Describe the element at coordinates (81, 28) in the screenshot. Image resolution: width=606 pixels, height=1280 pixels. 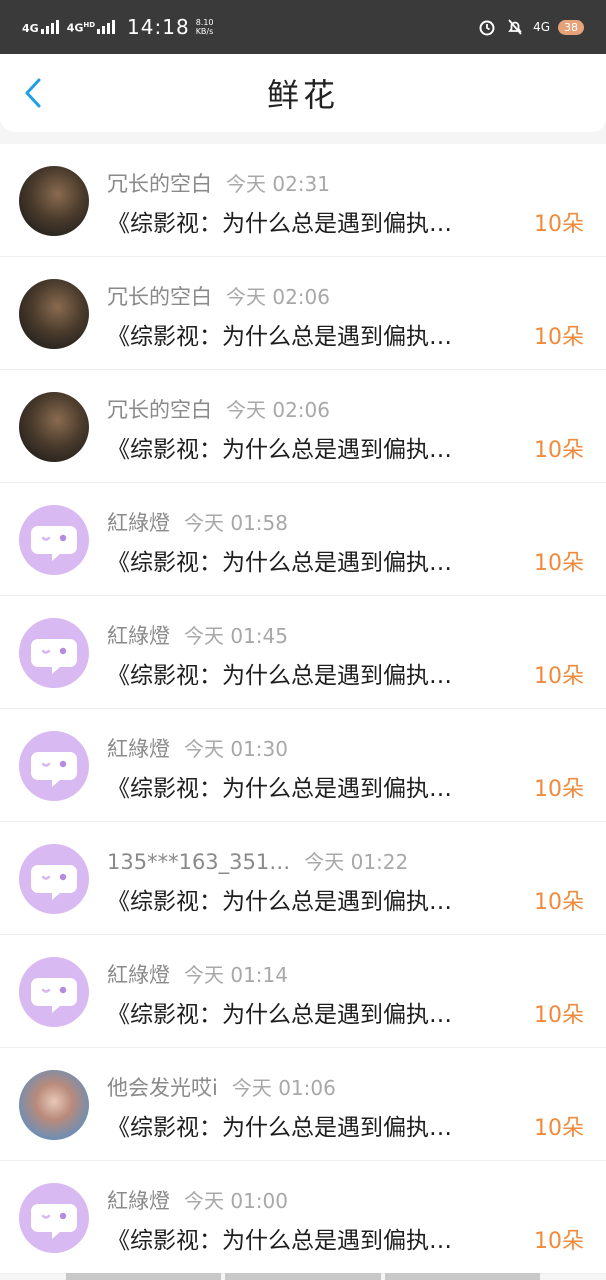
I see `sim2-label: 4GHD` at that location.